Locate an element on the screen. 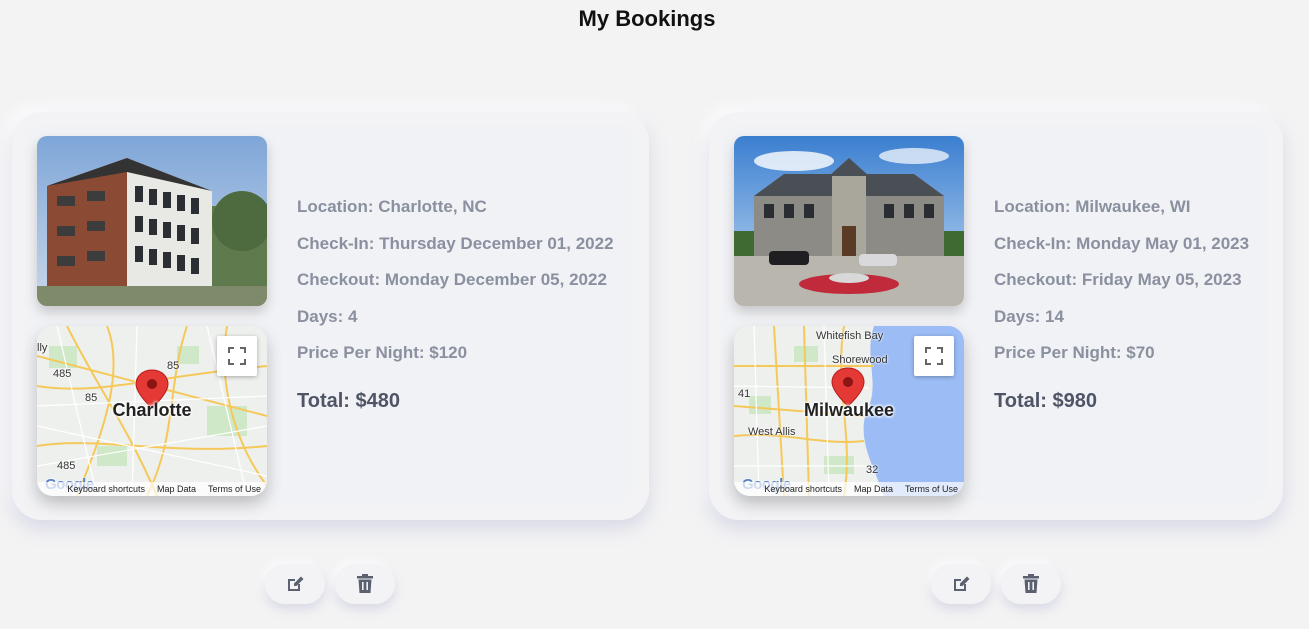  checkout-text: Checkout: Friday May 05, 2023 is located at coordinates (1118, 279).